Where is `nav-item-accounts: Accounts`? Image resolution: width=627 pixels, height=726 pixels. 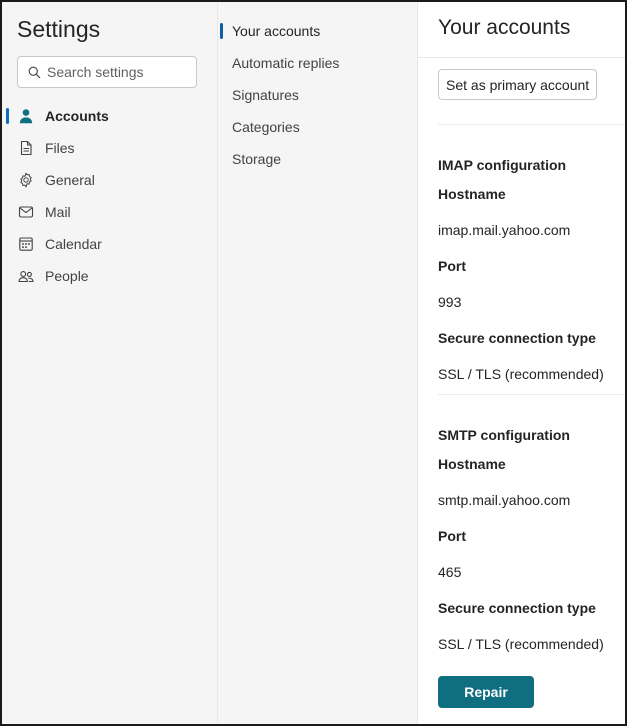
nav-item-accounts: Accounts is located at coordinates (109, 116).